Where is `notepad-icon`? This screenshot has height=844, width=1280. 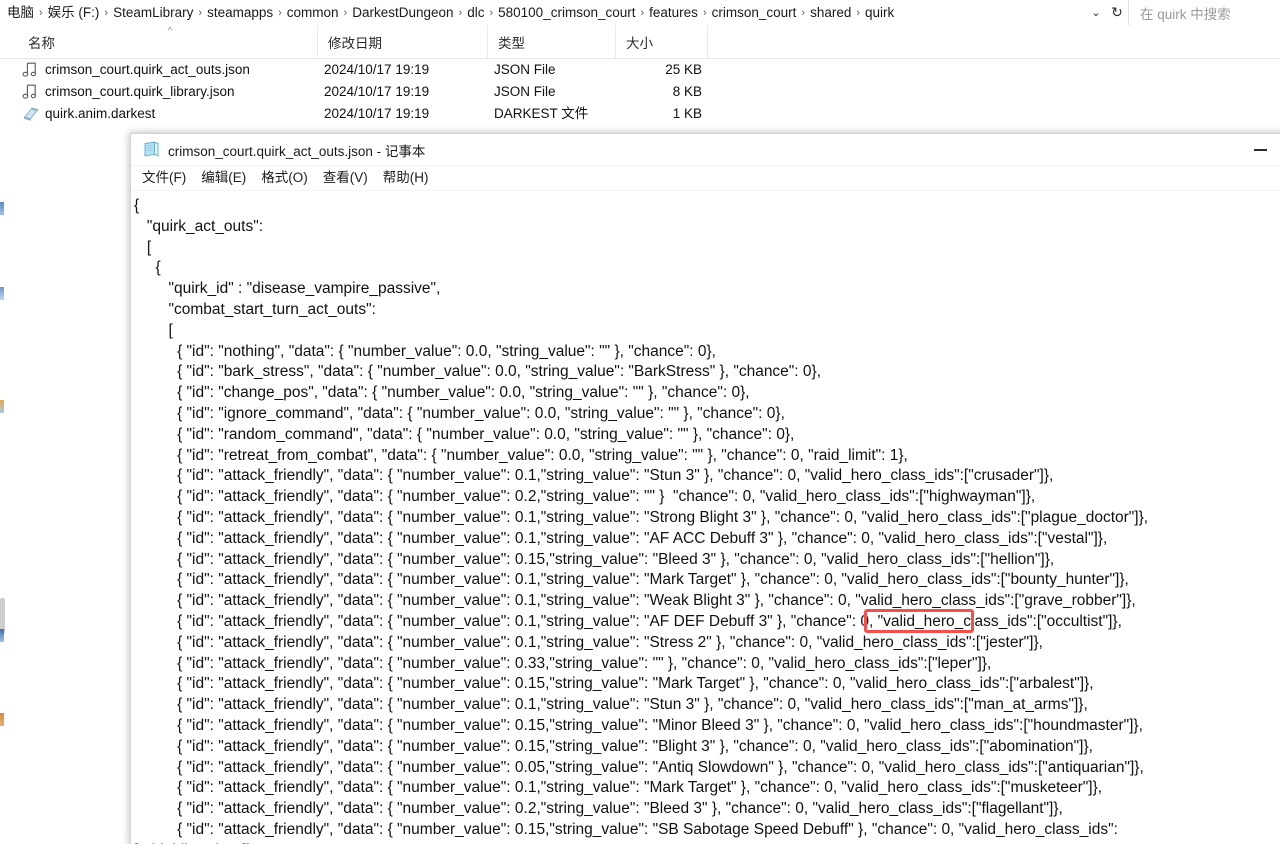
notepad-icon is located at coordinates (151, 149).